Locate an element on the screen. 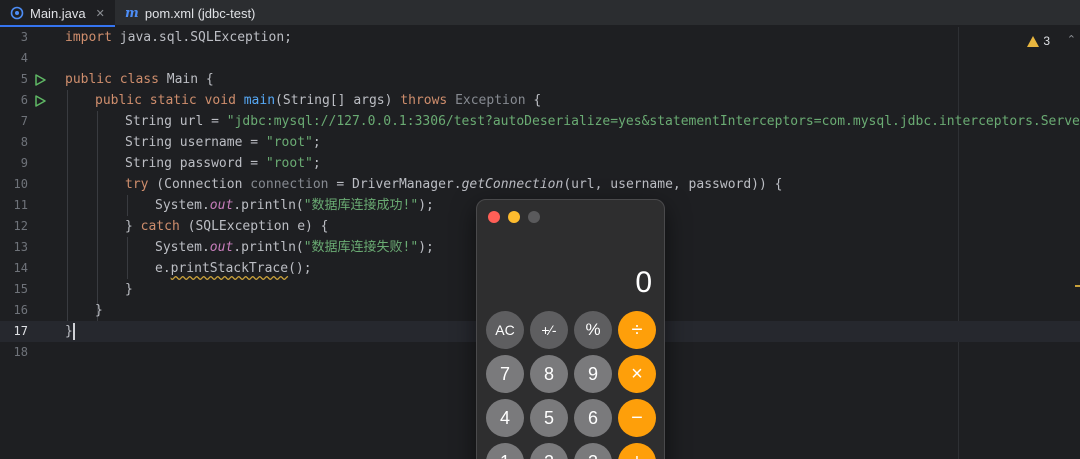 The height and width of the screenshot is (459, 1080). code-token: (SQLException e) { is located at coordinates (254, 226).